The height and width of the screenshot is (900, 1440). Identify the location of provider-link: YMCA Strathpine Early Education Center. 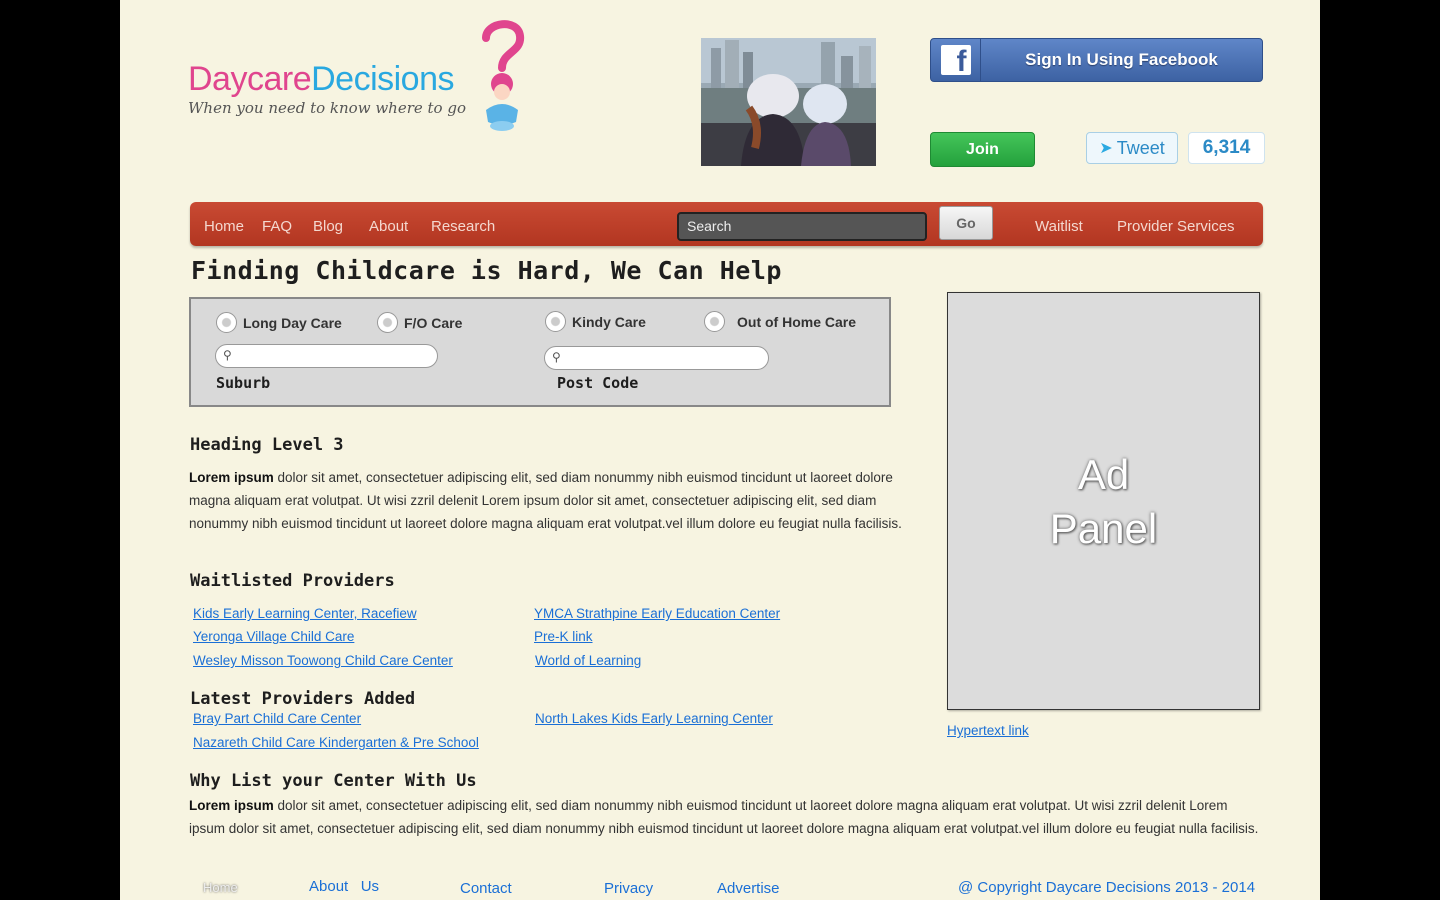
(657, 613).